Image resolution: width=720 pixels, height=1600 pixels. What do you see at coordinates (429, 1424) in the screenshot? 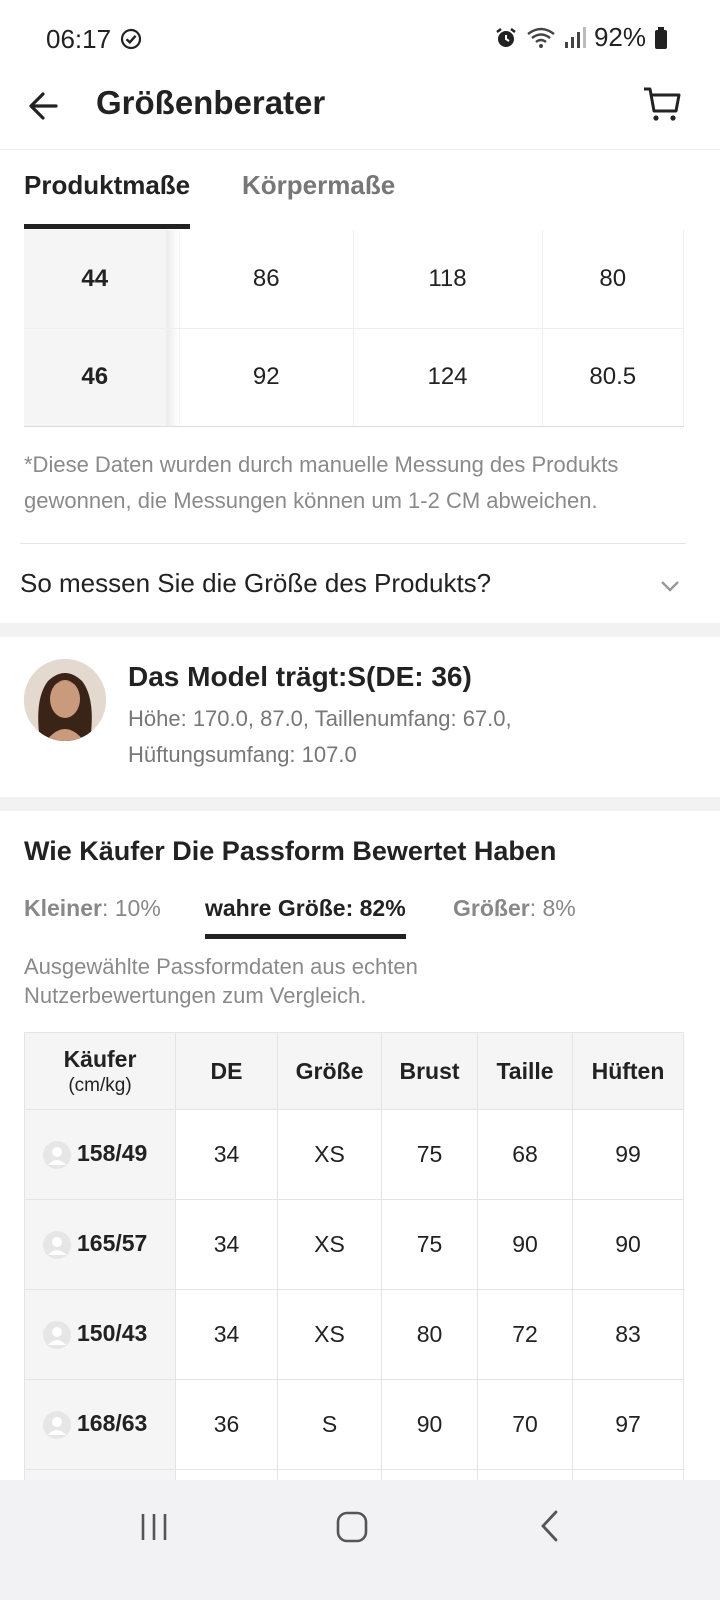
I see `bust-cell: 90` at bounding box center [429, 1424].